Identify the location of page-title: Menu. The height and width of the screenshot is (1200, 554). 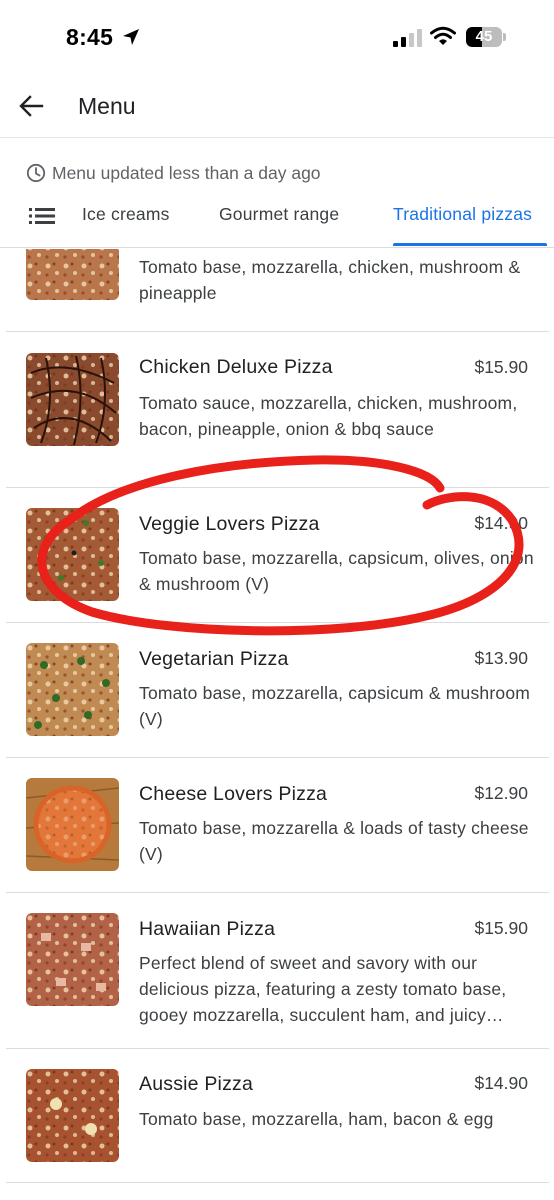
(107, 106).